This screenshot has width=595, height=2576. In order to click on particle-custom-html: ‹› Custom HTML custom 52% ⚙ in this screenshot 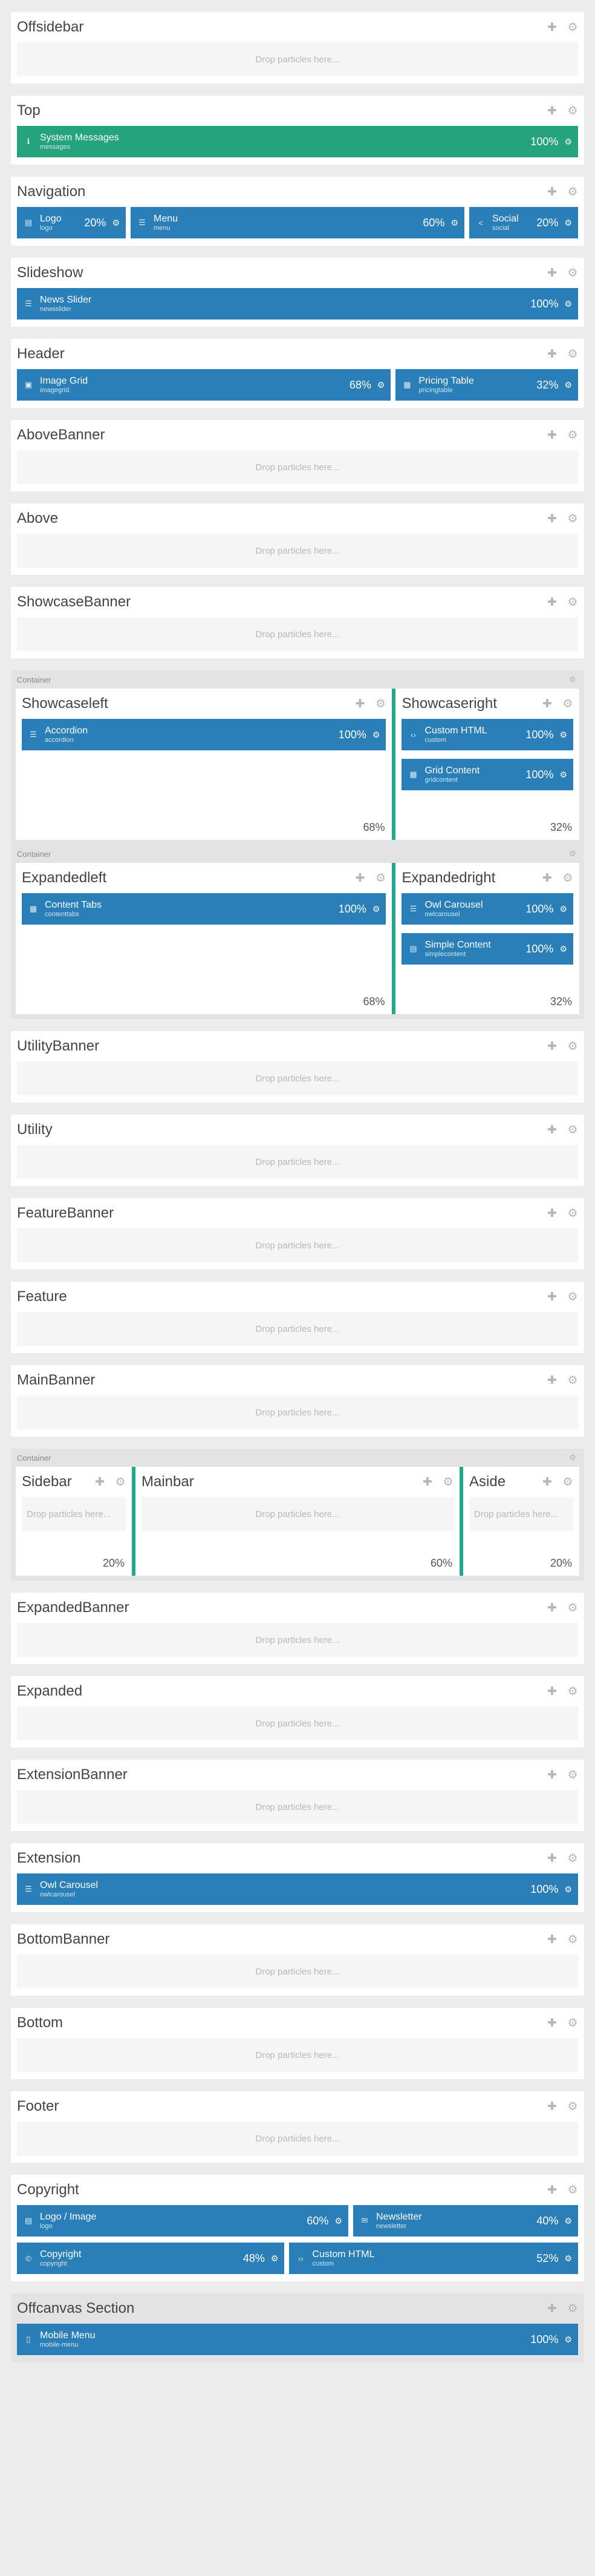, I will do `click(433, 2258)`.